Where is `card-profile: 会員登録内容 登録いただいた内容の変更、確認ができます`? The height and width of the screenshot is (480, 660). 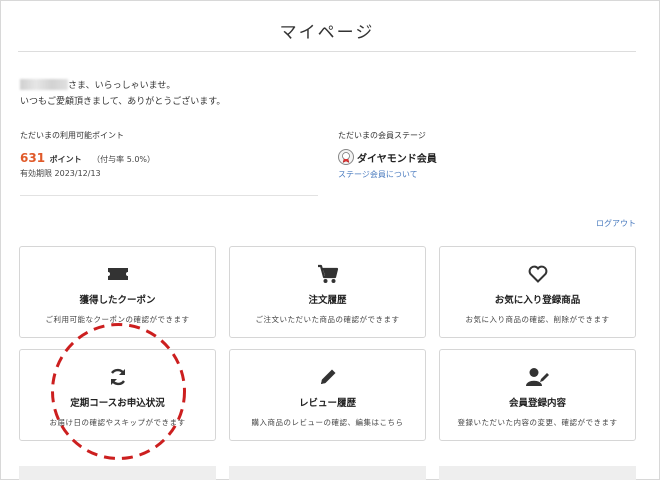 card-profile: 会員登録内容 登録いただいた内容の変更、確認ができます is located at coordinates (537, 395).